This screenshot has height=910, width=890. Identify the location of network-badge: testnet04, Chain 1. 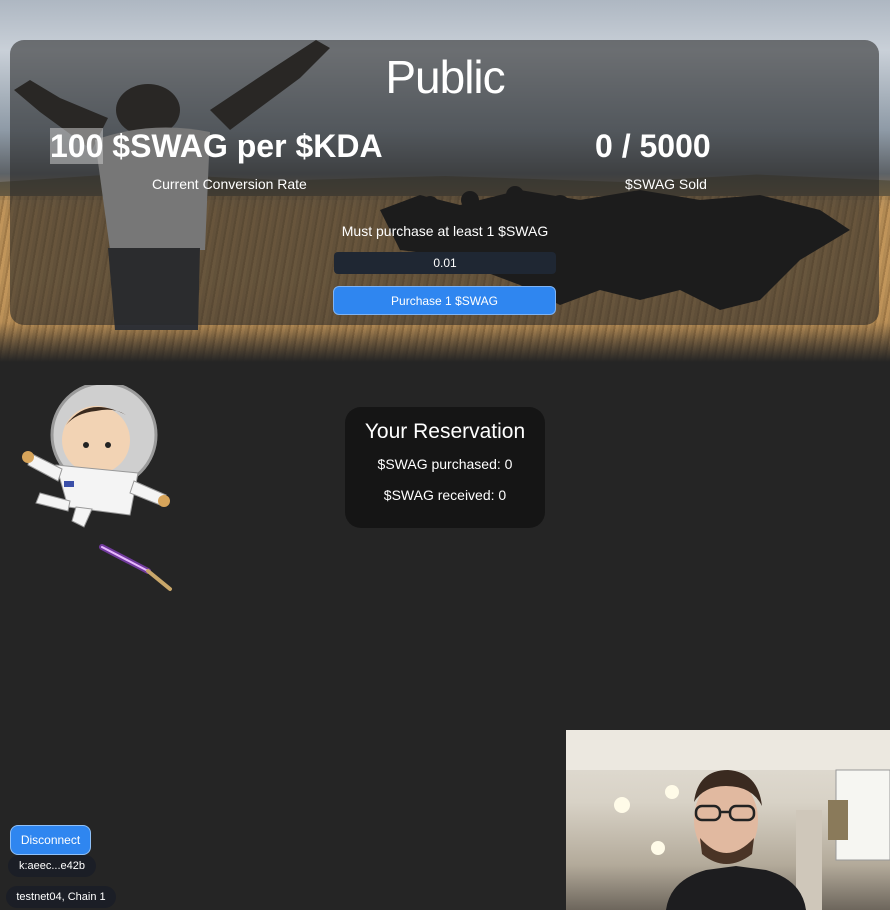
(61, 897).